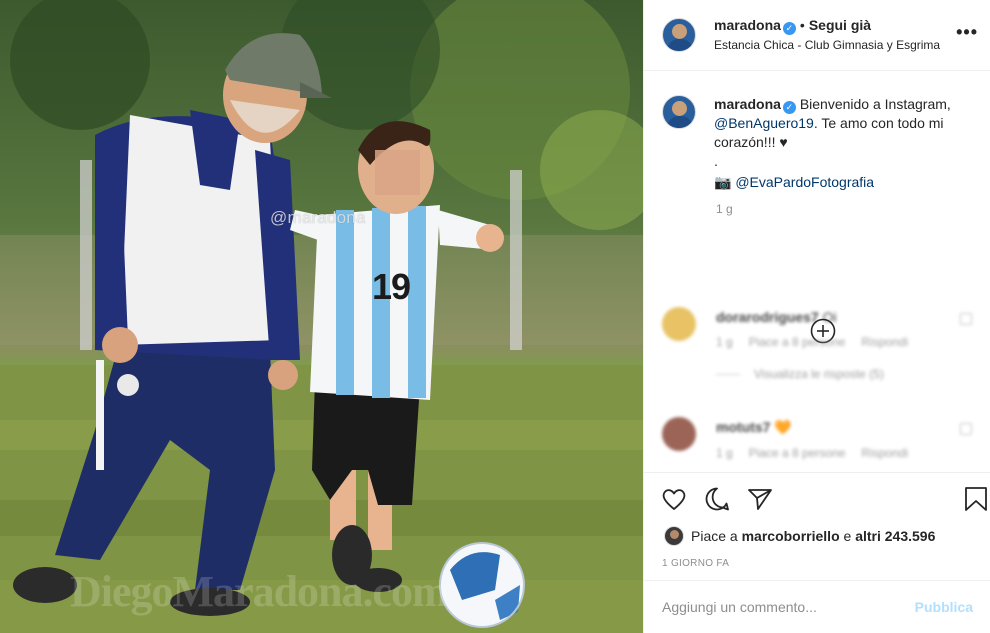  What do you see at coordinates (767, 317) in the screenshot?
I see `comment-username: dorarodrigues7` at bounding box center [767, 317].